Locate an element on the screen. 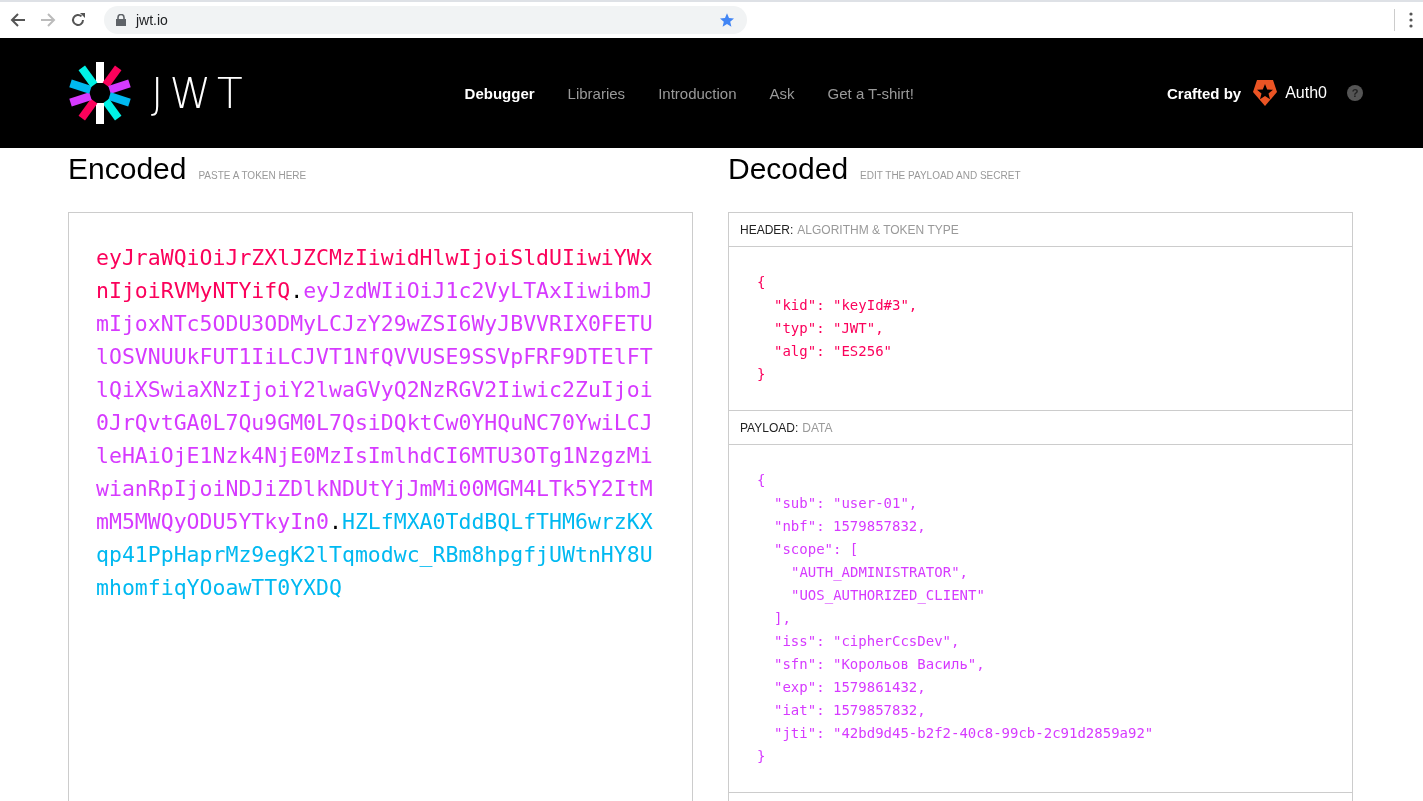 Image resolution: width=1423 pixels, height=801 pixels. section-caption: DATA is located at coordinates (817, 427).